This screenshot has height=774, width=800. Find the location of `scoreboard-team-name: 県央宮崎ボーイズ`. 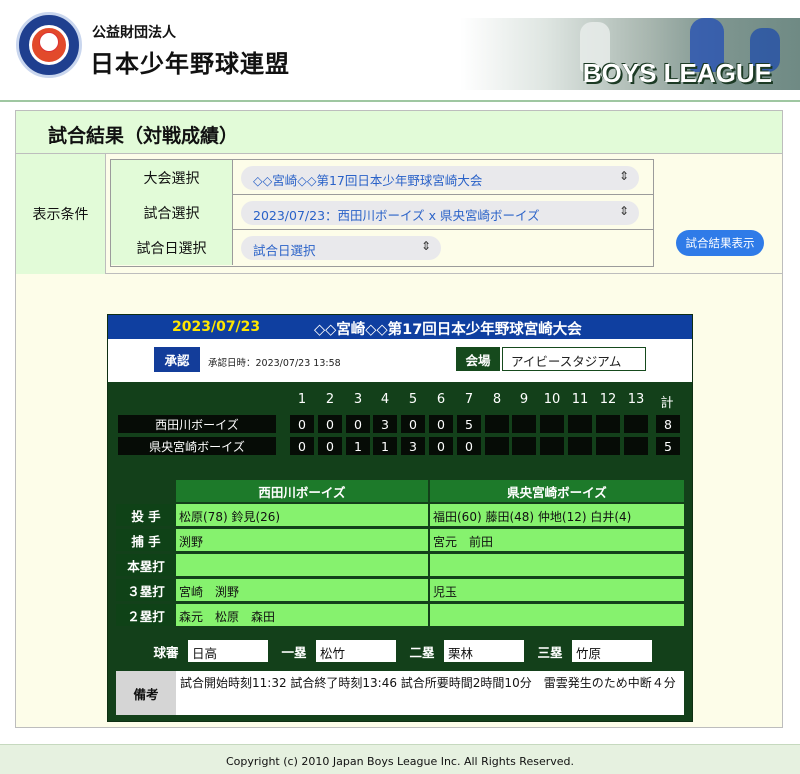

scoreboard-team-name: 県央宮崎ボーイズ is located at coordinates (197, 446).